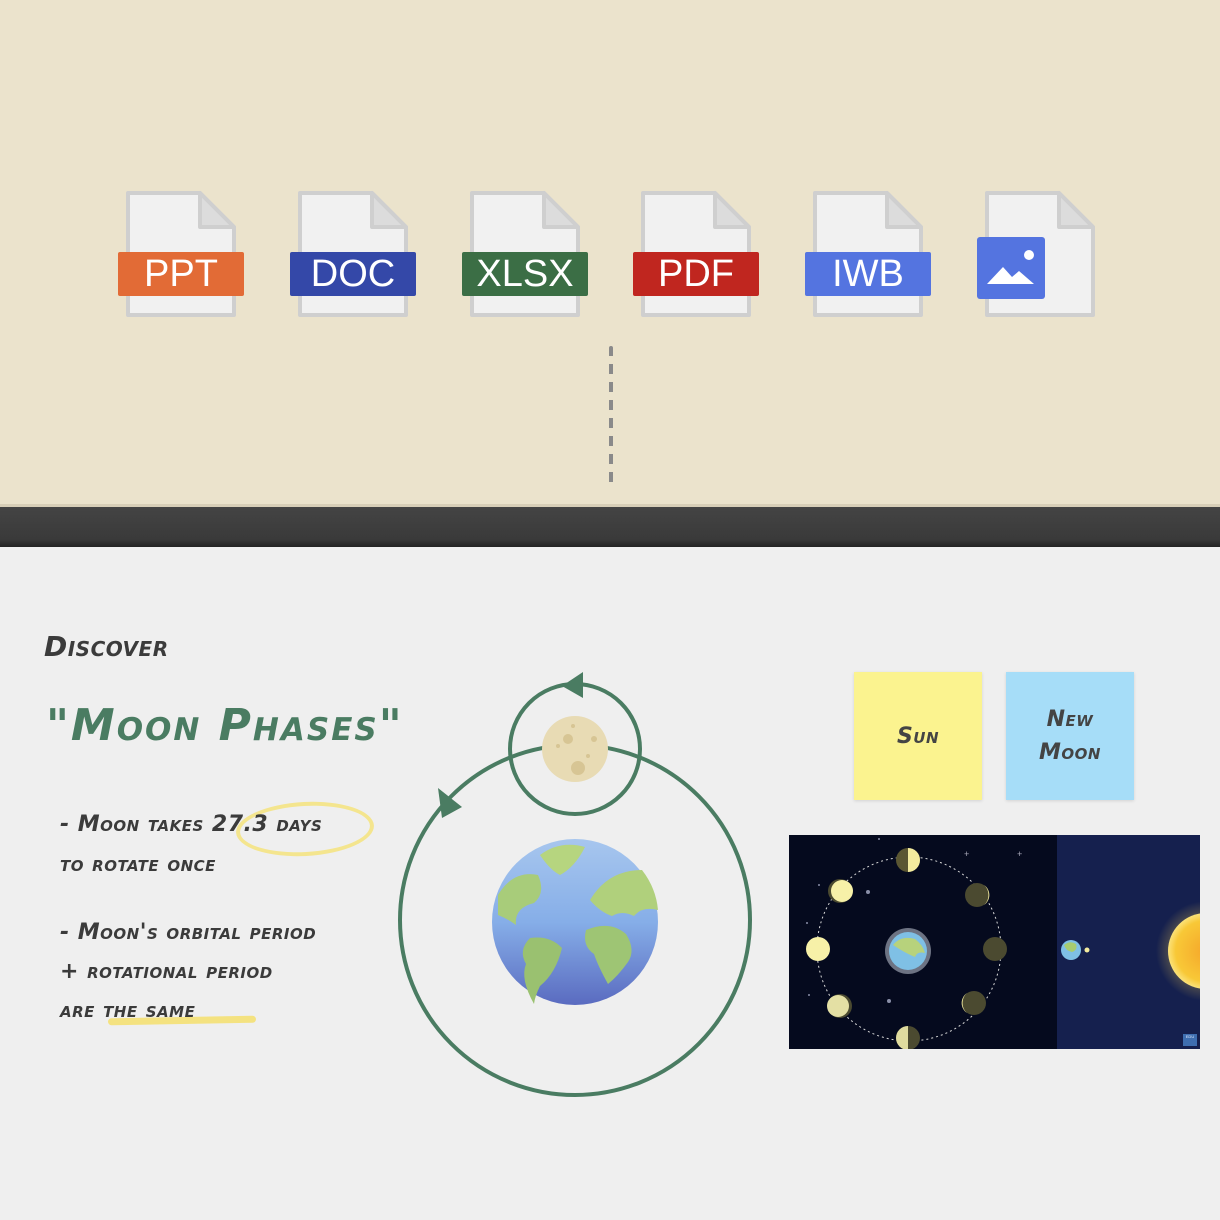 The height and width of the screenshot is (1220, 1220). Describe the element at coordinates (572, 685) in the screenshot. I see `rotation-arrow-icon` at that location.